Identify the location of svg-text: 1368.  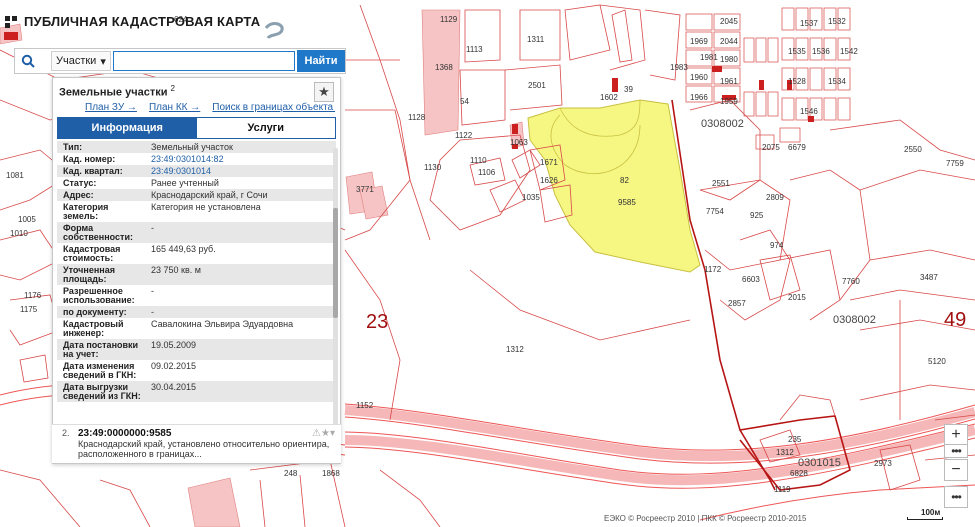
(444, 67).